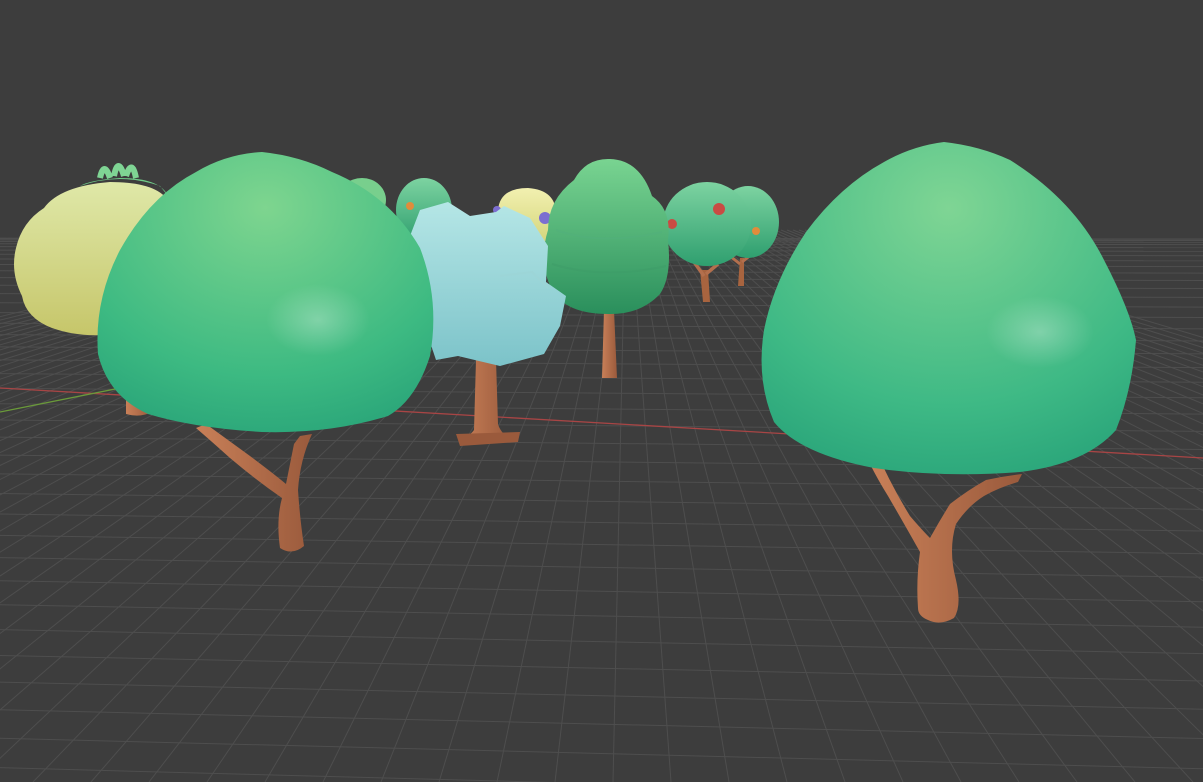 This screenshot has height=782, width=1203. I want to click on tree-blocky-cyan, so click(488, 324).